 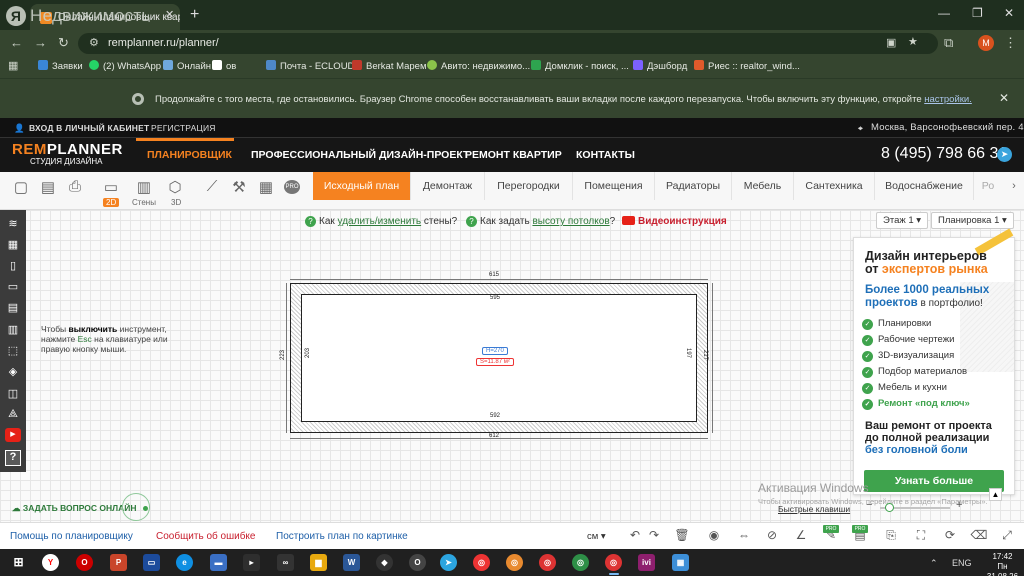 What do you see at coordinates (801, 537) in the screenshot?
I see `angle-tool-icon: ∠` at bounding box center [801, 537].